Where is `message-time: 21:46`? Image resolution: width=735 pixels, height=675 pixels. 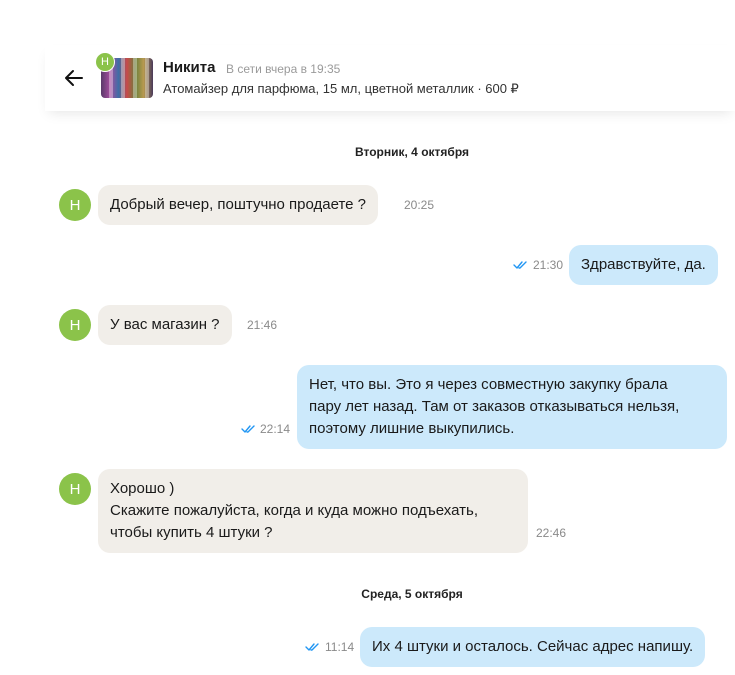
message-time: 21:46 is located at coordinates (262, 325).